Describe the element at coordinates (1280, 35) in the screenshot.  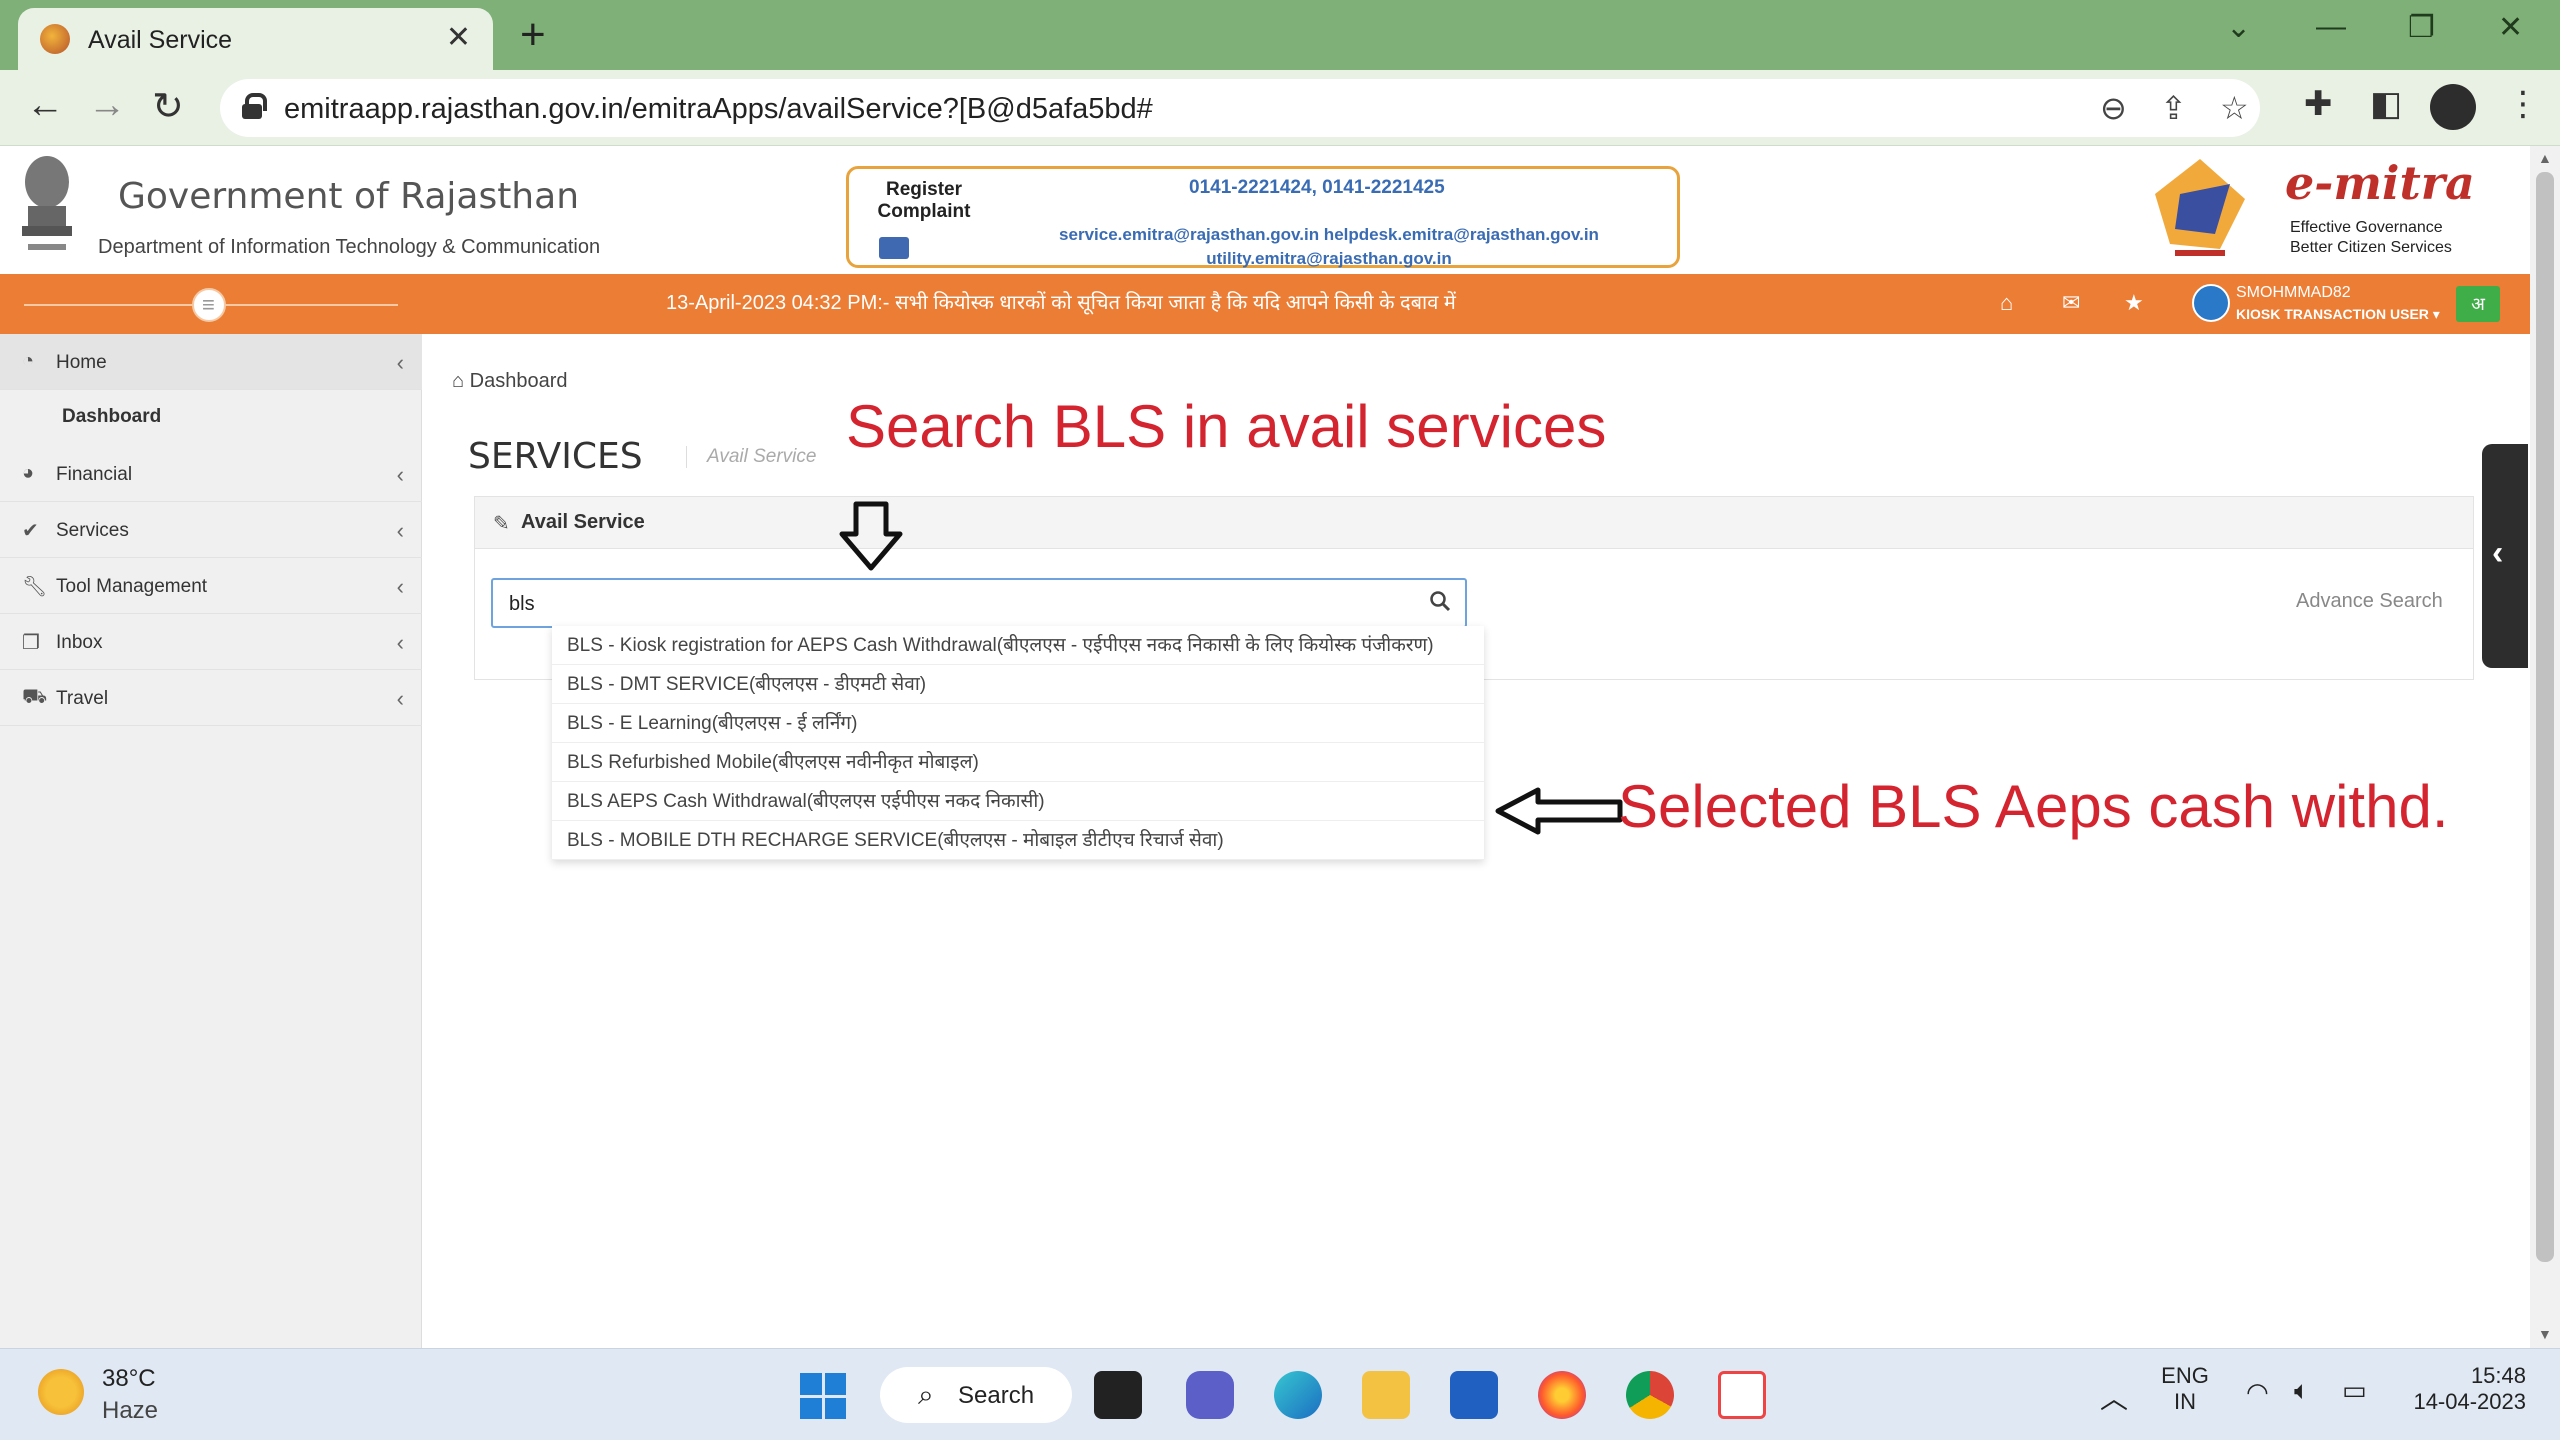
I see `browser-tabstrip: Avail Service ✕ + ⌄ — ❐ ✕` at that location.